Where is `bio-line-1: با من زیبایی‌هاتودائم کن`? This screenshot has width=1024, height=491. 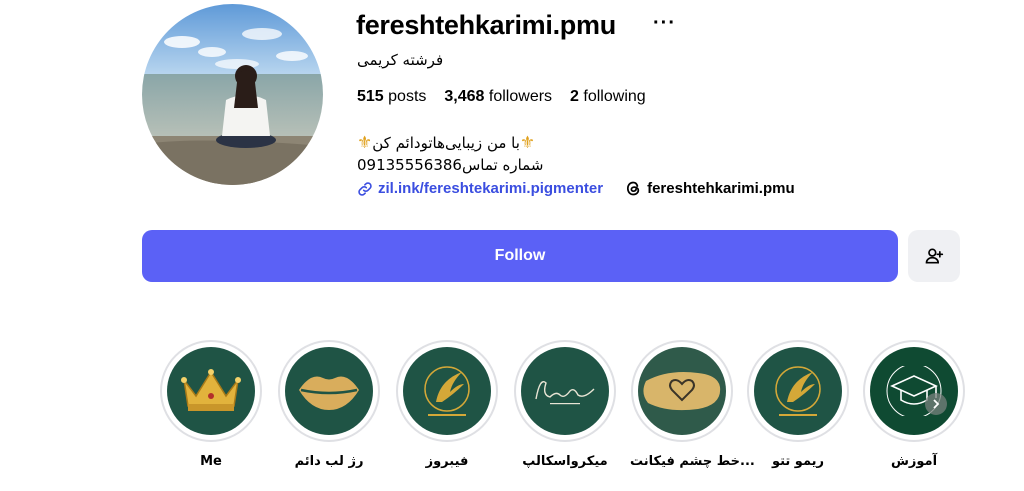
bio-line-1: با من زیبایی‌هاتودائم کن is located at coordinates (446, 143).